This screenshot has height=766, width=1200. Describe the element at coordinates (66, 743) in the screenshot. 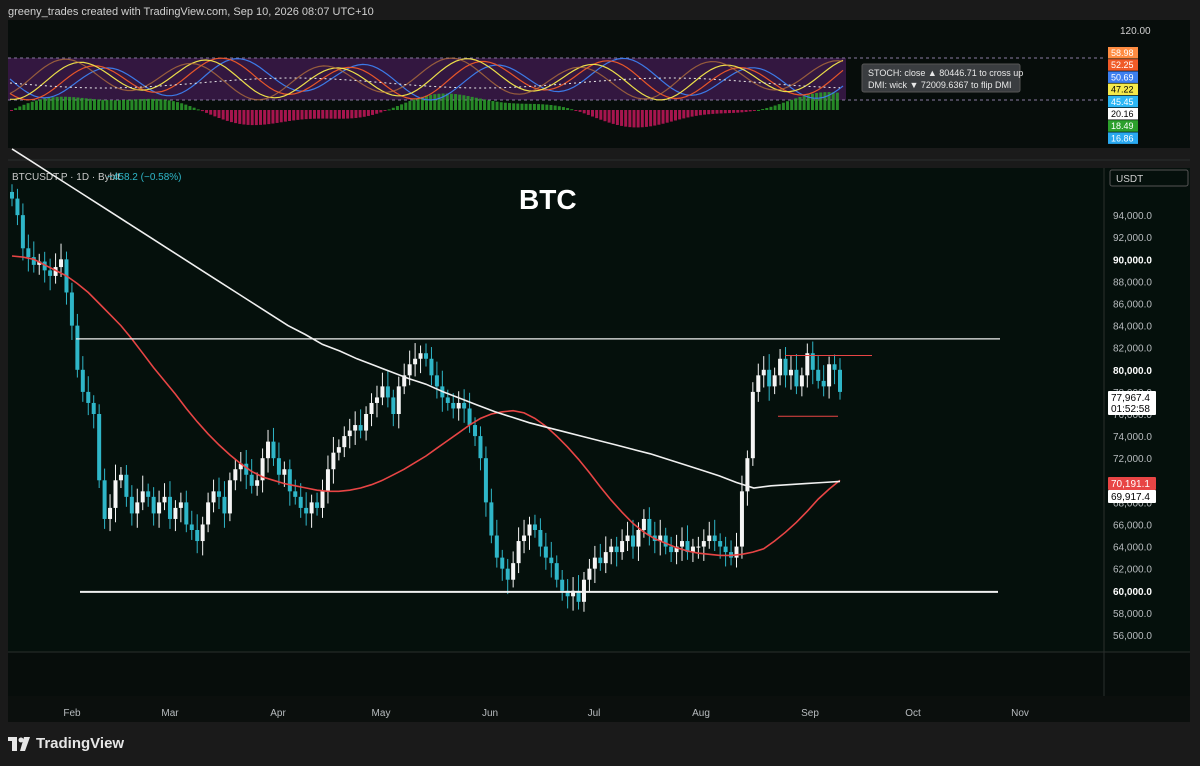

I see `tradingview-logo: TradingView` at that location.